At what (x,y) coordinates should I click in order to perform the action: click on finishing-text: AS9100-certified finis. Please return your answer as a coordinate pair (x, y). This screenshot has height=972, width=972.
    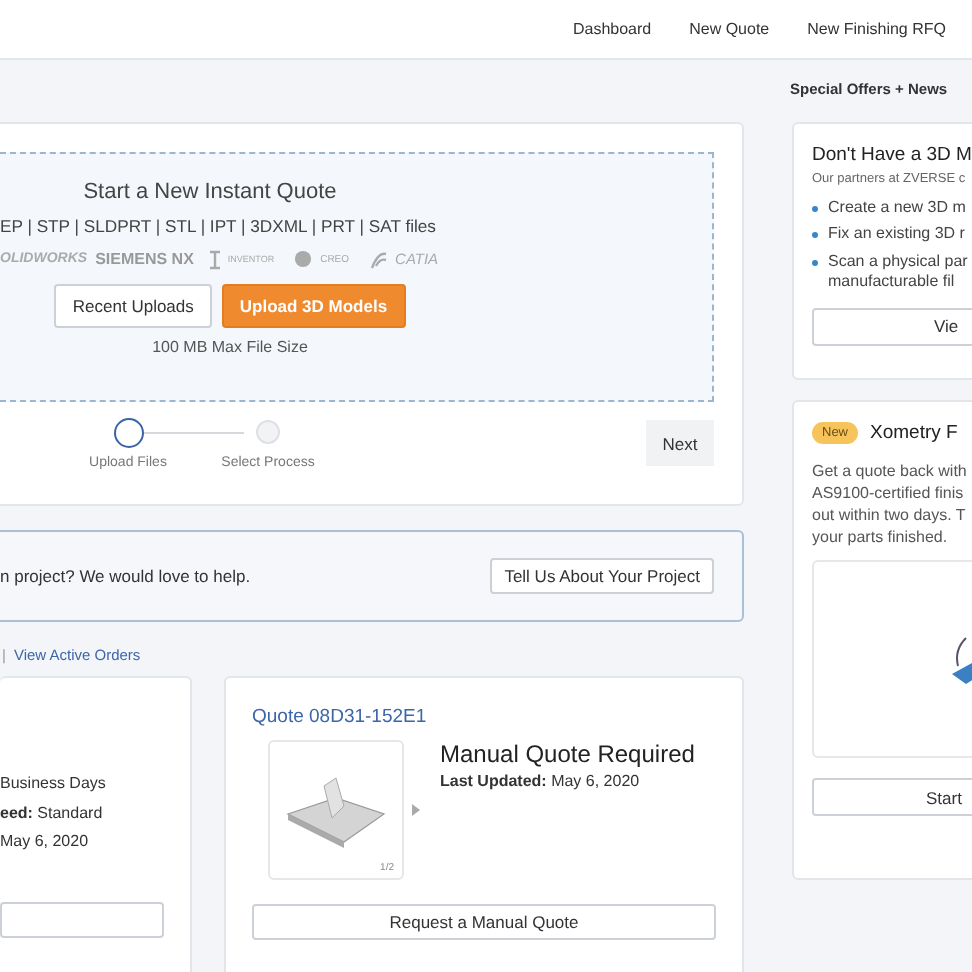
    Looking at the image, I should click on (889, 493).